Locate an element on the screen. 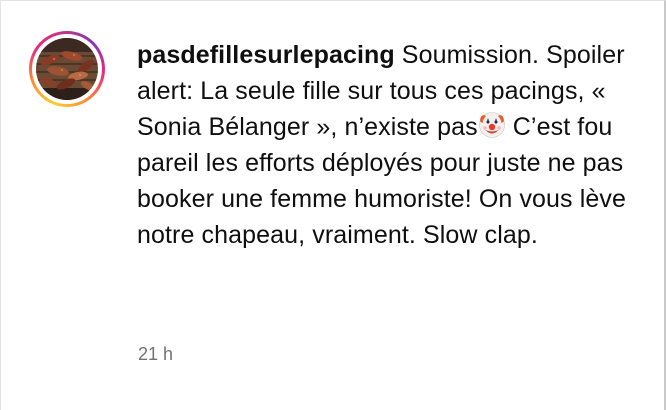 This screenshot has height=410, width=666. avatar is located at coordinates (67, 69).